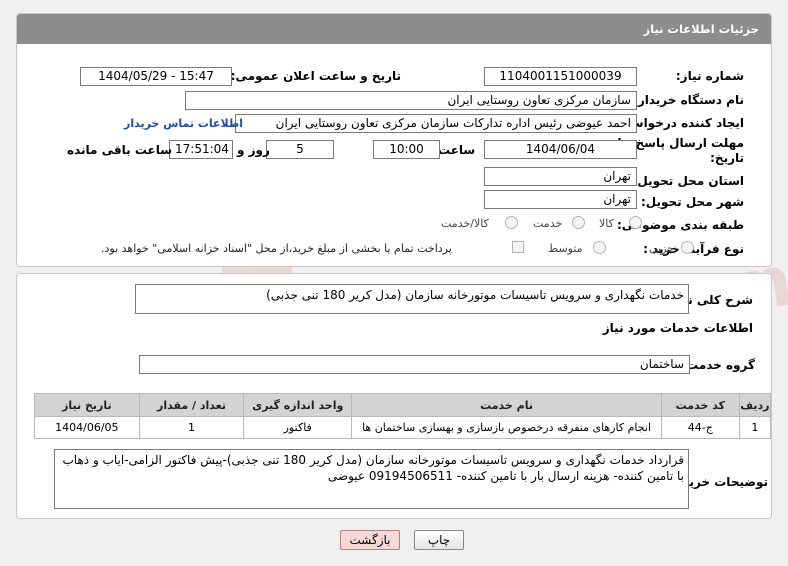 The width and height of the screenshot is (788, 566). Describe the element at coordinates (606, 223) in the screenshot. I see `category-option-goods: کالا` at that location.